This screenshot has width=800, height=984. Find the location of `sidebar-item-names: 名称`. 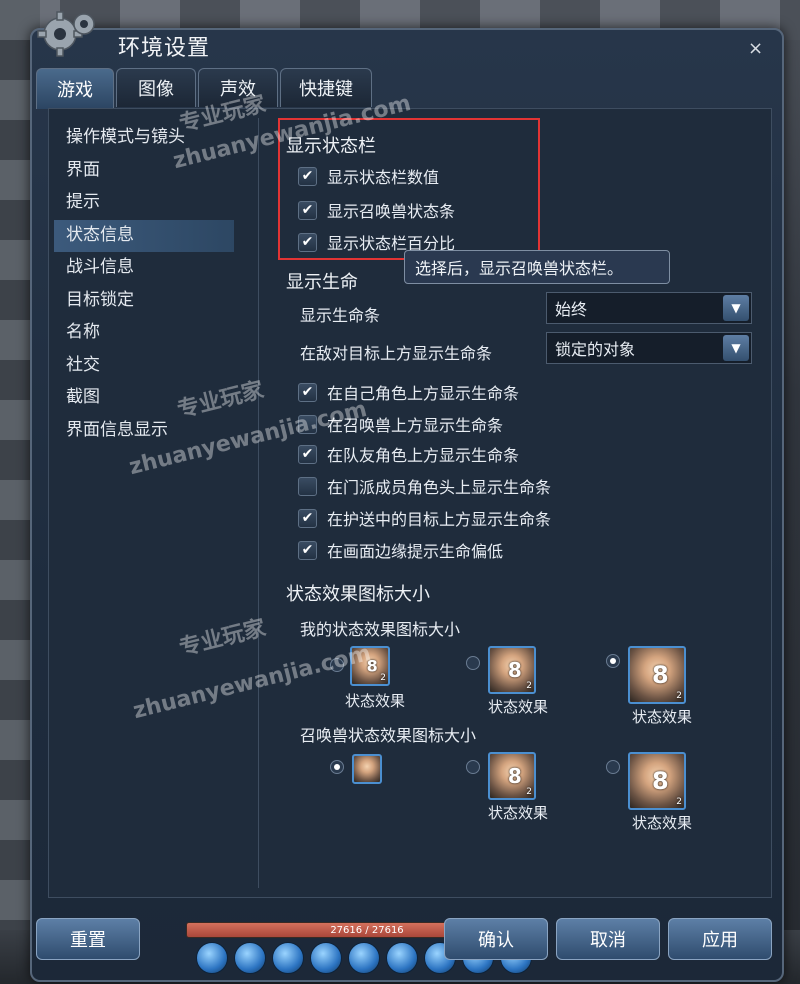

sidebar-item-names: 名称 is located at coordinates (144, 333).